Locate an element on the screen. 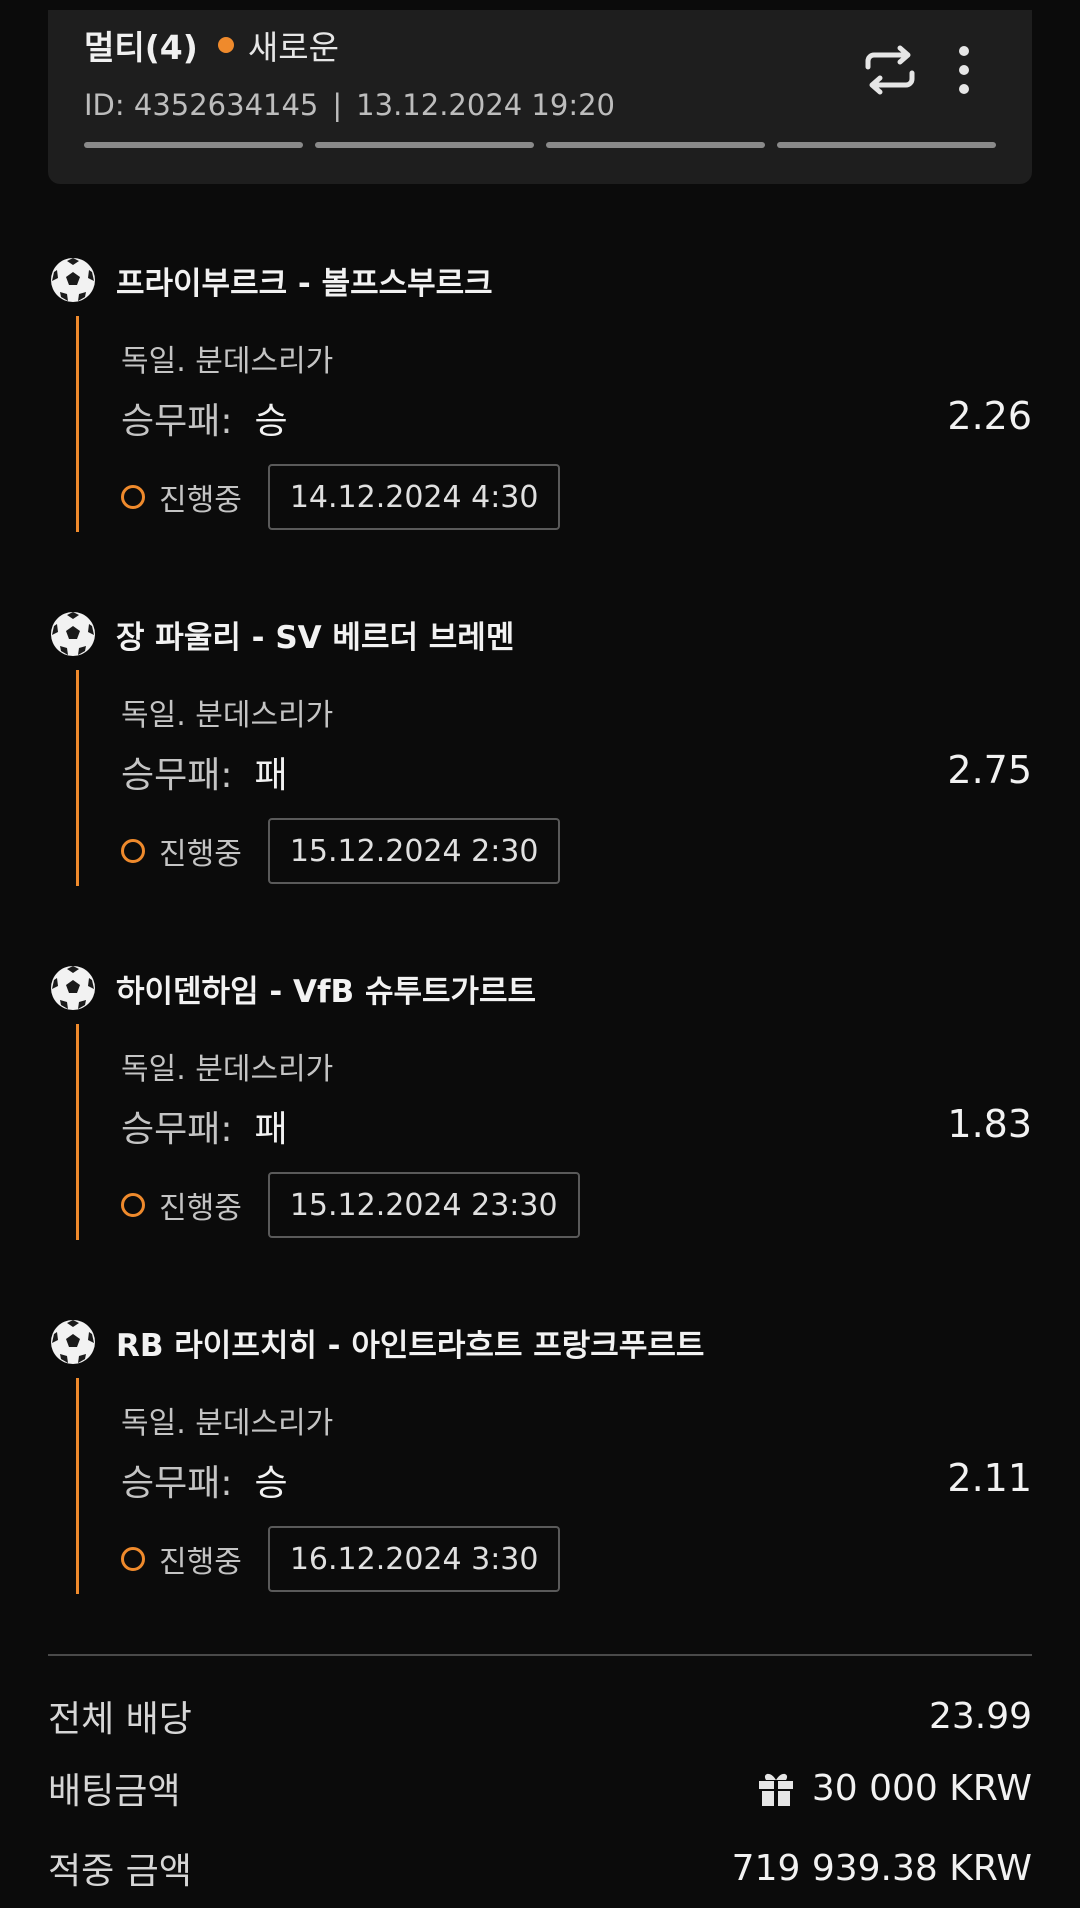  stake-value-group: 30 000 KRW is located at coordinates (894, 1788).